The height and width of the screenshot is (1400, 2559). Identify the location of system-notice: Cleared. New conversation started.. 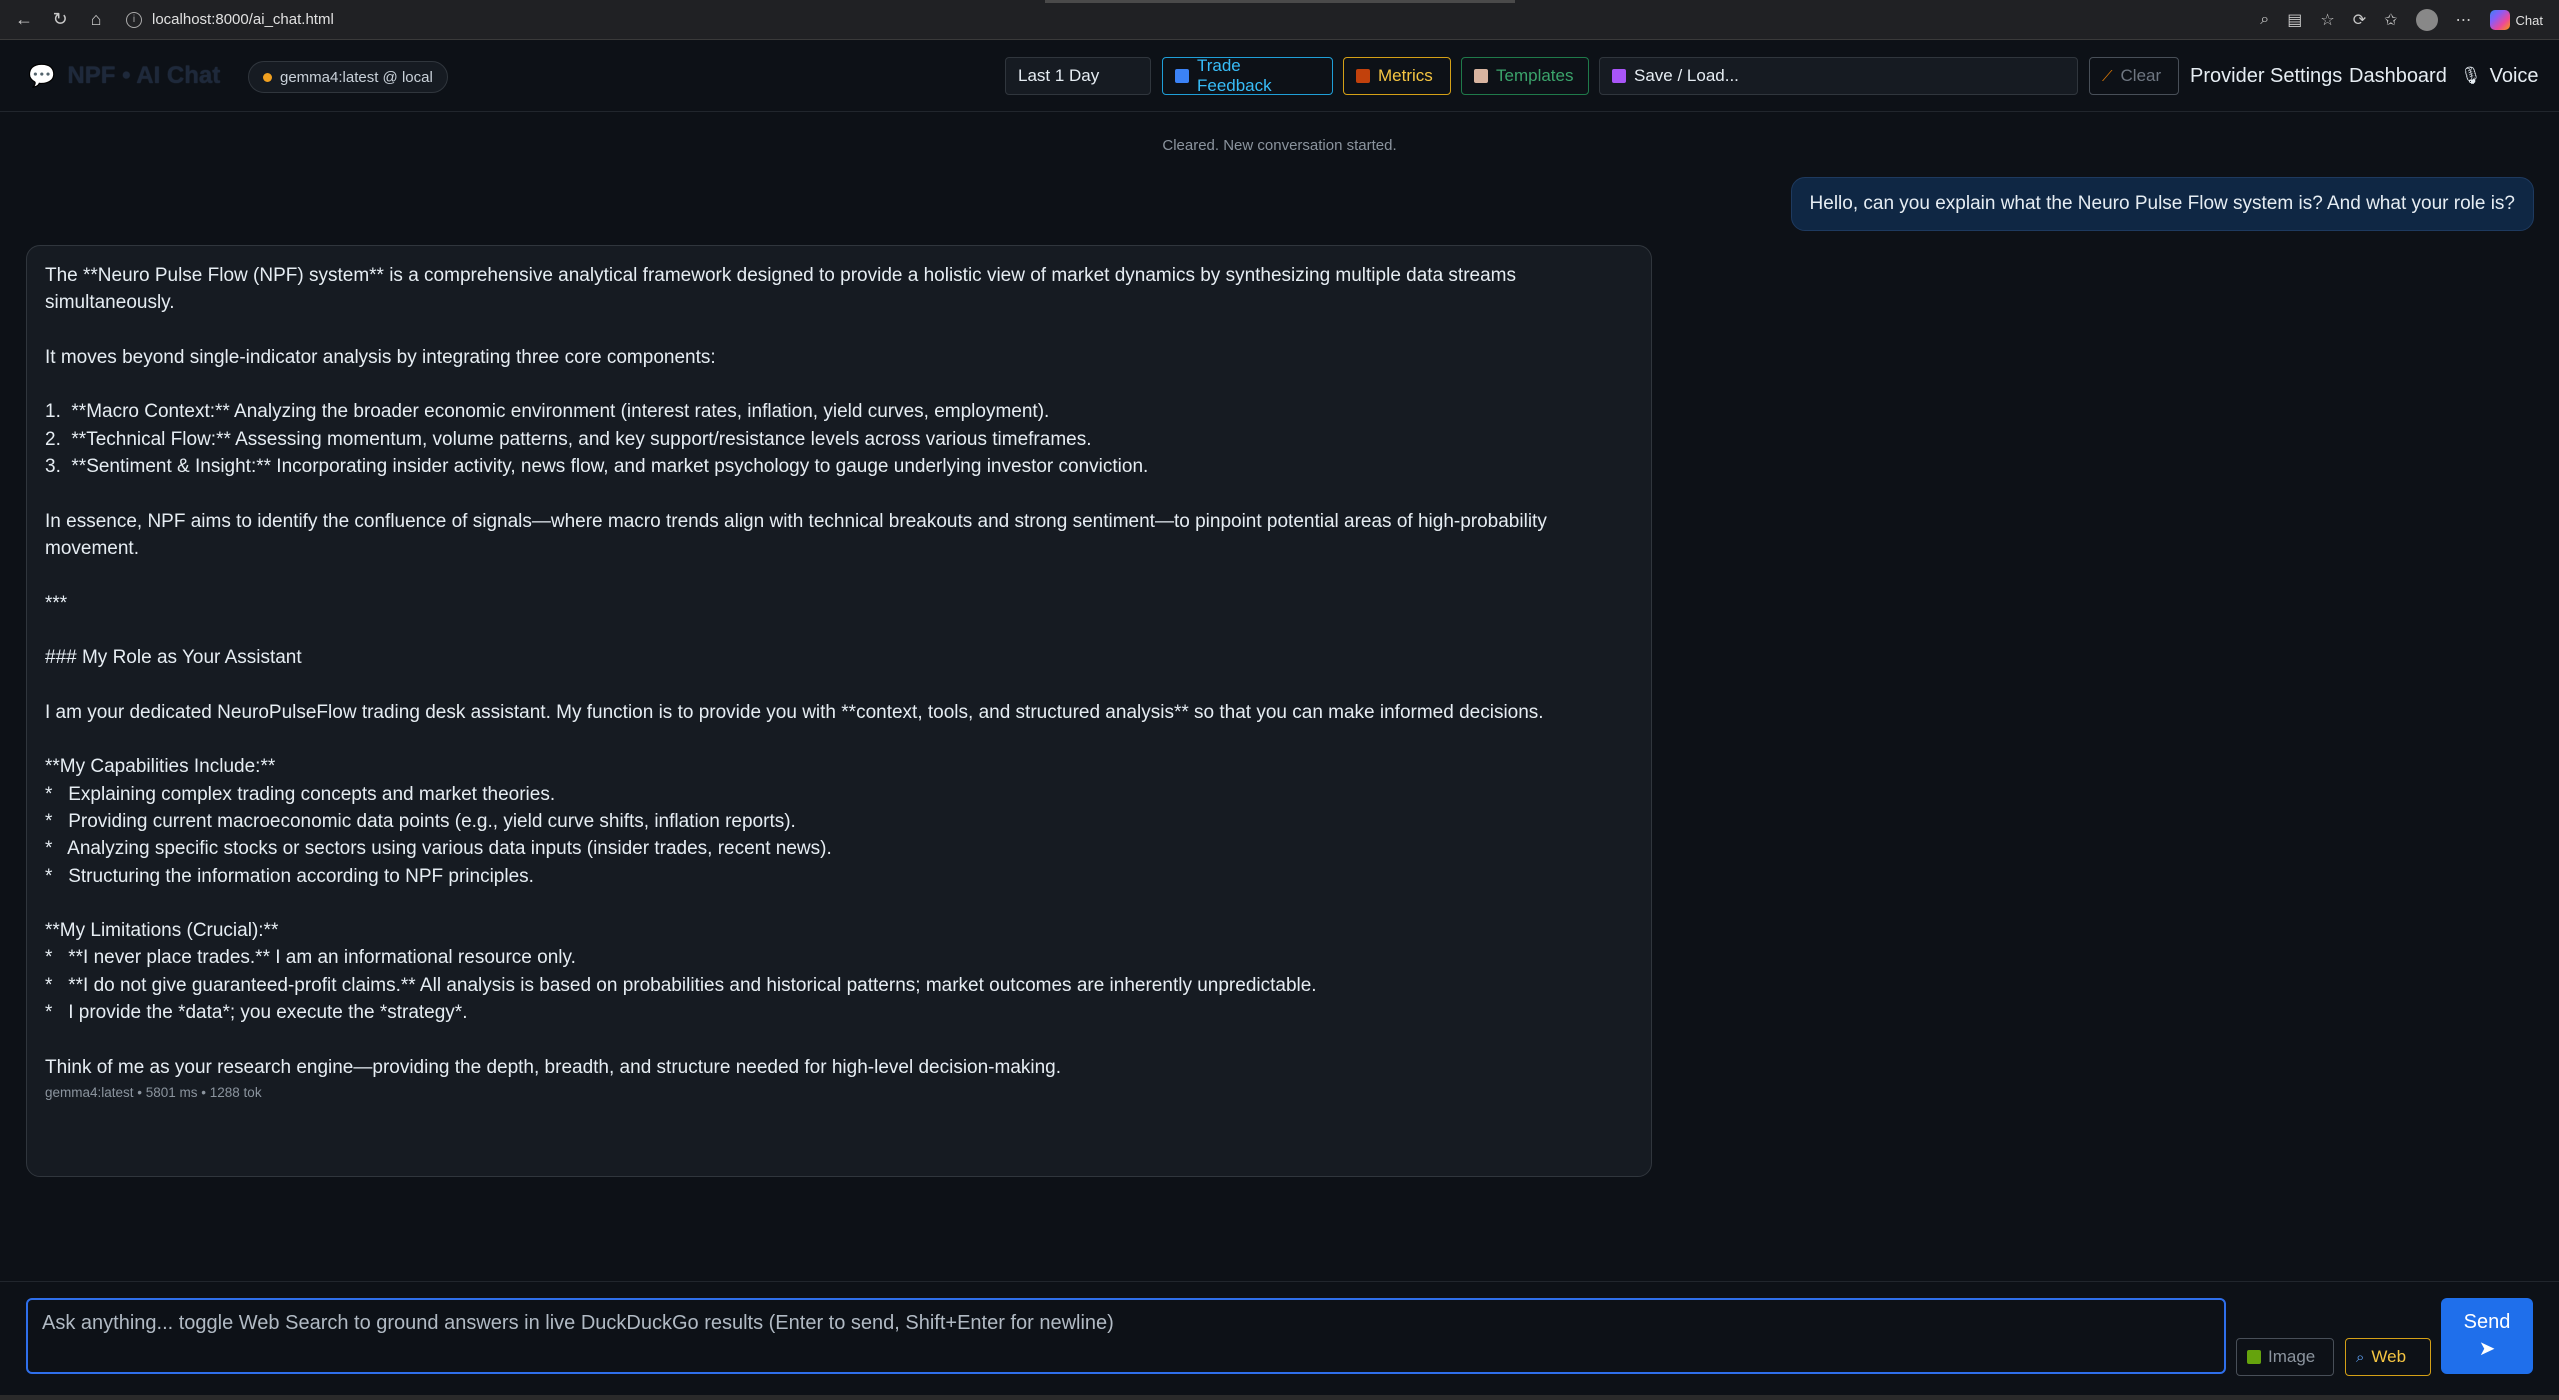
(1279, 145).